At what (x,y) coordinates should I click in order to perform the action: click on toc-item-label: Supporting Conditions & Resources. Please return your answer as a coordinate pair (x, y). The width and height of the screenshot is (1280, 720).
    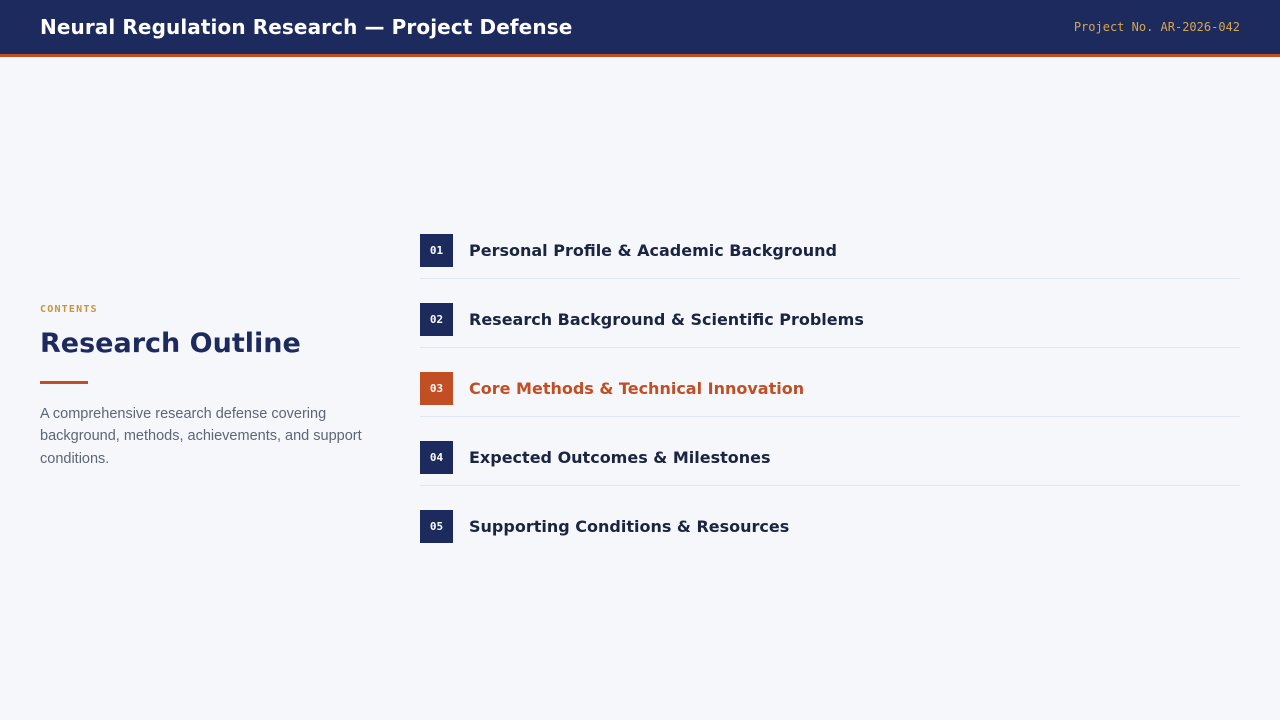
    Looking at the image, I should click on (629, 526).